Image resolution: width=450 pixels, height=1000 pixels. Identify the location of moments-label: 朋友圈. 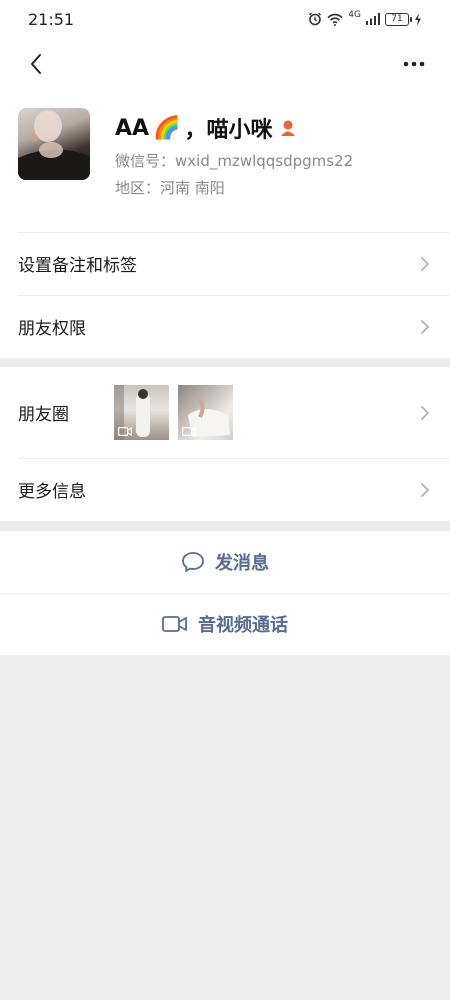
(43, 415).